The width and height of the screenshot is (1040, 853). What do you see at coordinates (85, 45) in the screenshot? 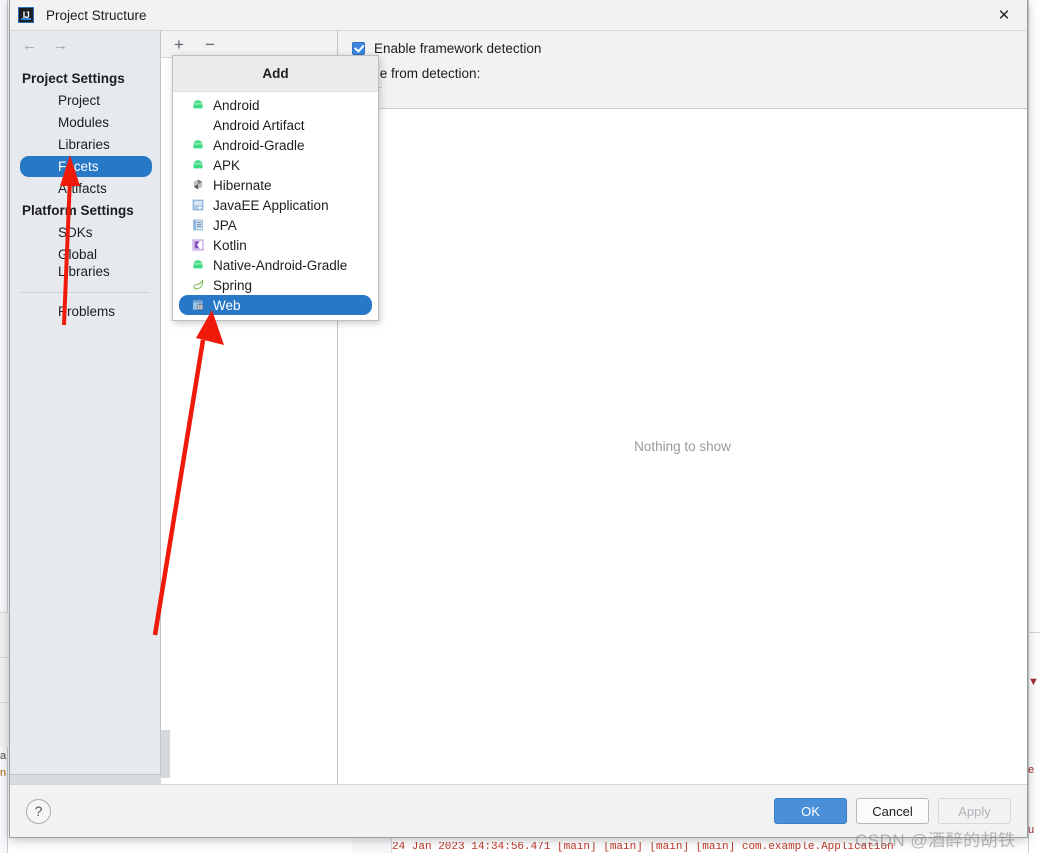
I see `sidebar-navigation: ← →` at bounding box center [85, 45].